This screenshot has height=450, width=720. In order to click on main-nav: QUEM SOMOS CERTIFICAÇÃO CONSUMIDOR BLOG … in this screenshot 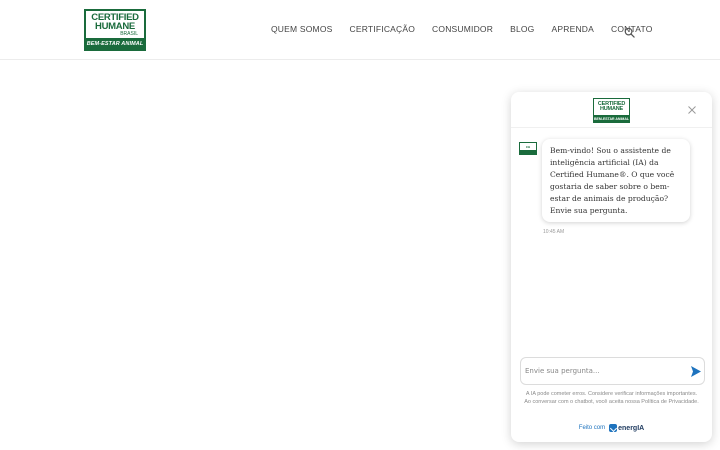, I will do `click(470, 29)`.